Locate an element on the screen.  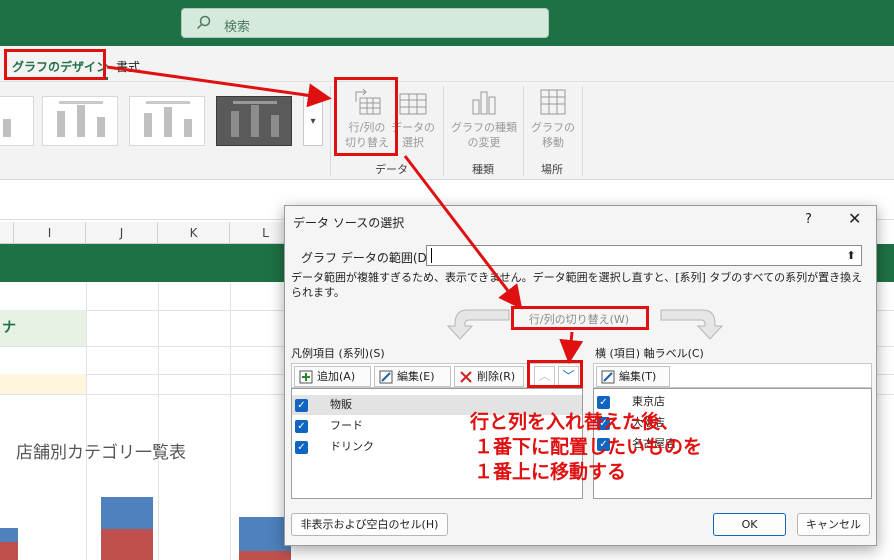
annotation-line-3: １番上に移動する is located at coordinates (550, 472).